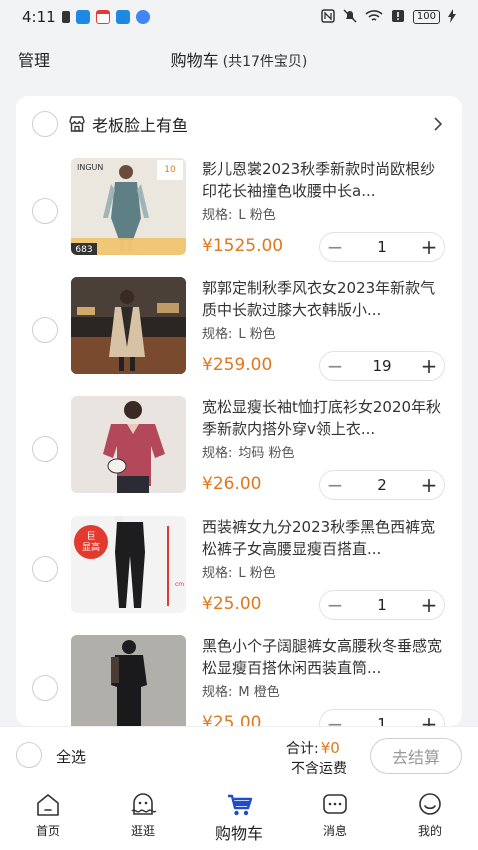 Image resolution: width=478 pixels, height=850 pixels. What do you see at coordinates (82, 17) in the screenshot?
I see `cloud-app-icon` at bounding box center [82, 17].